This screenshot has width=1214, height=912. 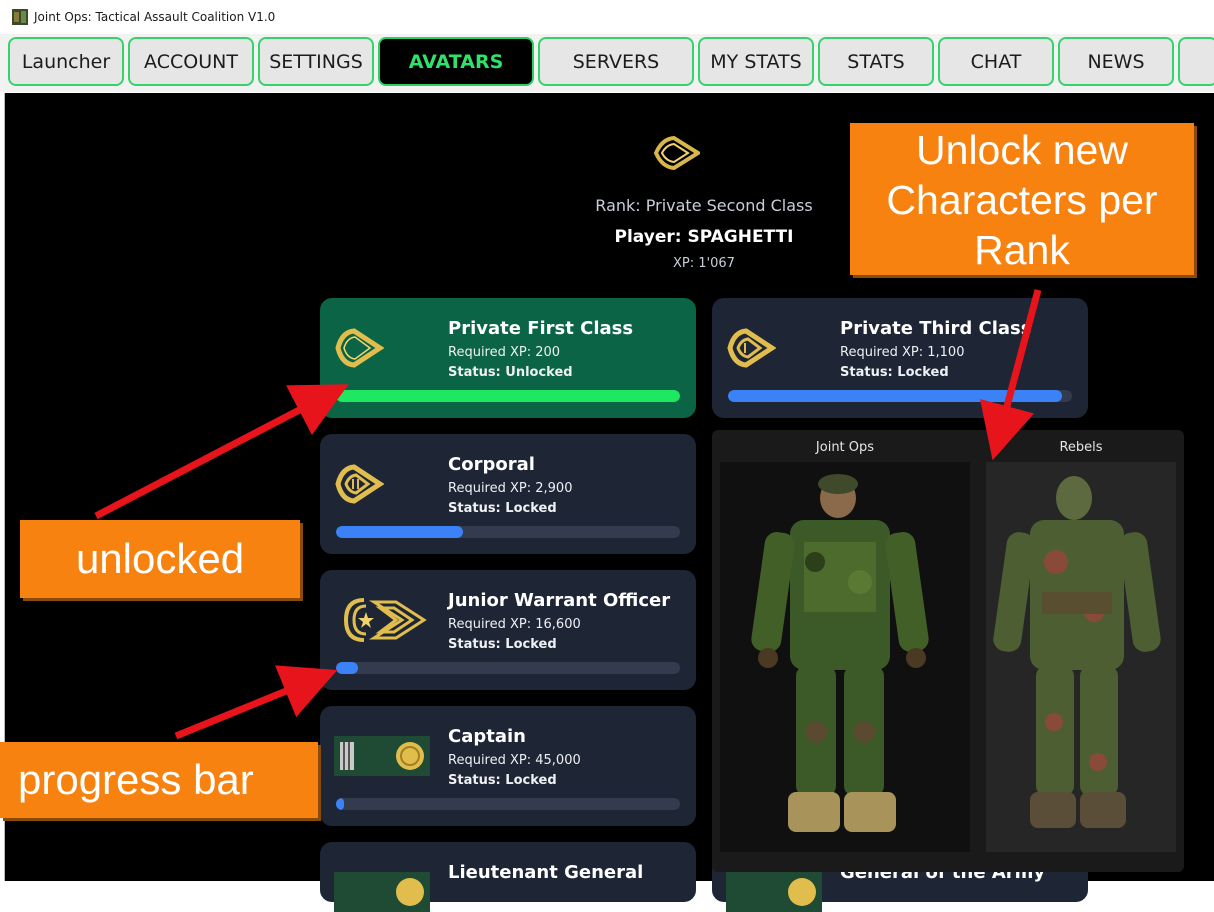 What do you see at coordinates (221, 452) in the screenshot?
I see `arrow-unlocked` at bounding box center [221, 452].